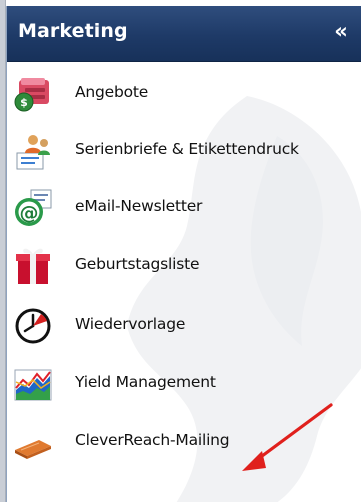  Describe the element at coordinates (33, 385) in the screenshot. I see `chart-icon` at that location.